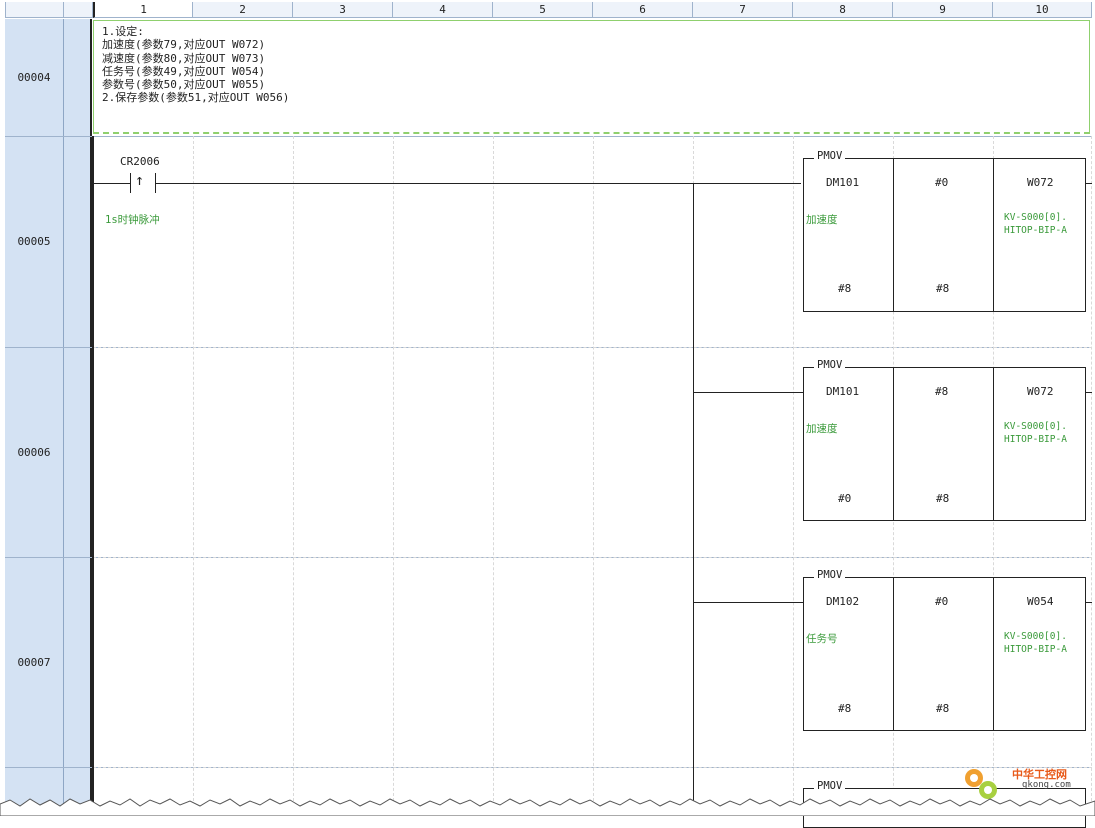 The width and height of the screenshot is (1095, 828). What do you see at coordinates (693, 499) in the screenshot?
I see `branch-wire` at bounding box center [693, 499].